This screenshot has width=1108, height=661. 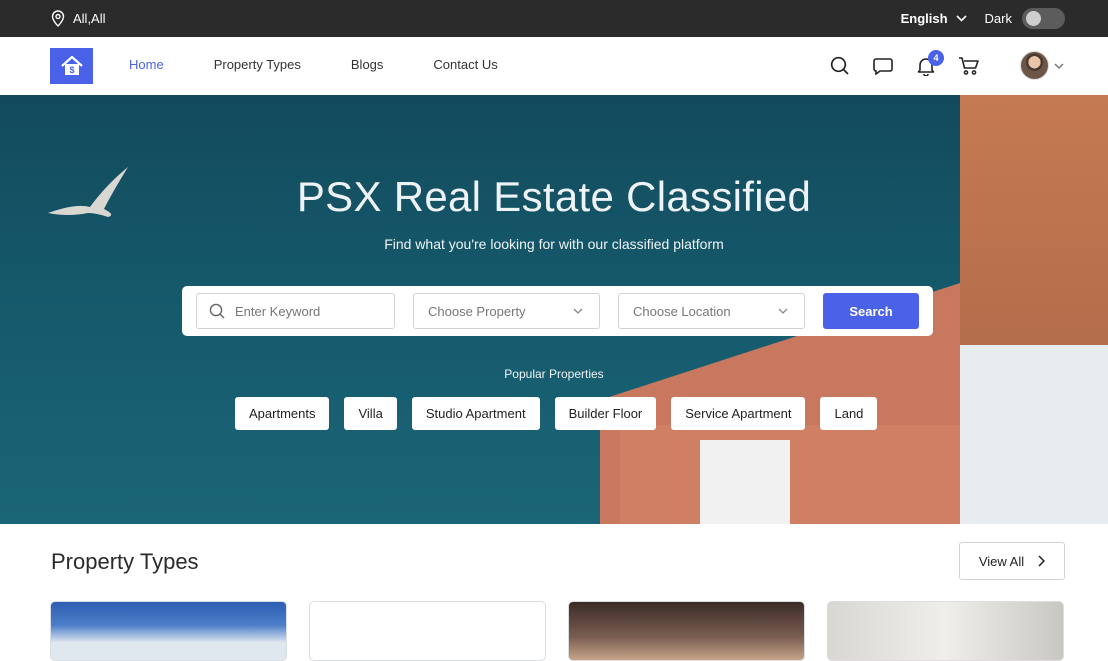 I want to click on hero-title: PSX Real Estate Classified, so click(x=554, y=196).